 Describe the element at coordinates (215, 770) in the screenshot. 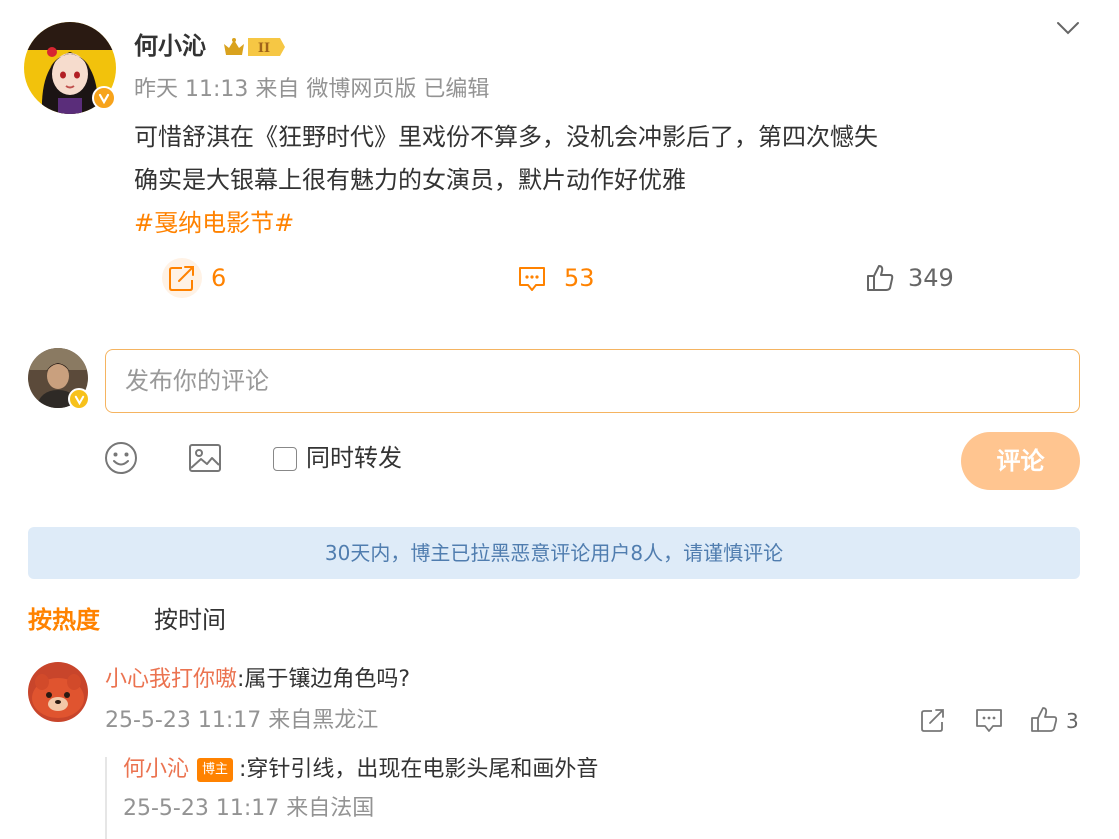

I see `author-badge: 博主` at that location.